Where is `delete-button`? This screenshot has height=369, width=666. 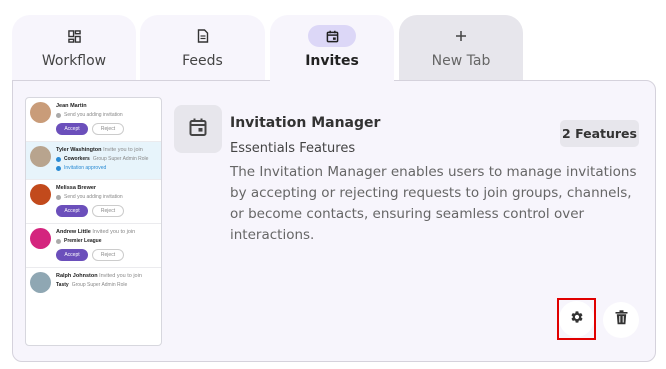
delete-button is located at coordinates (621, 320).